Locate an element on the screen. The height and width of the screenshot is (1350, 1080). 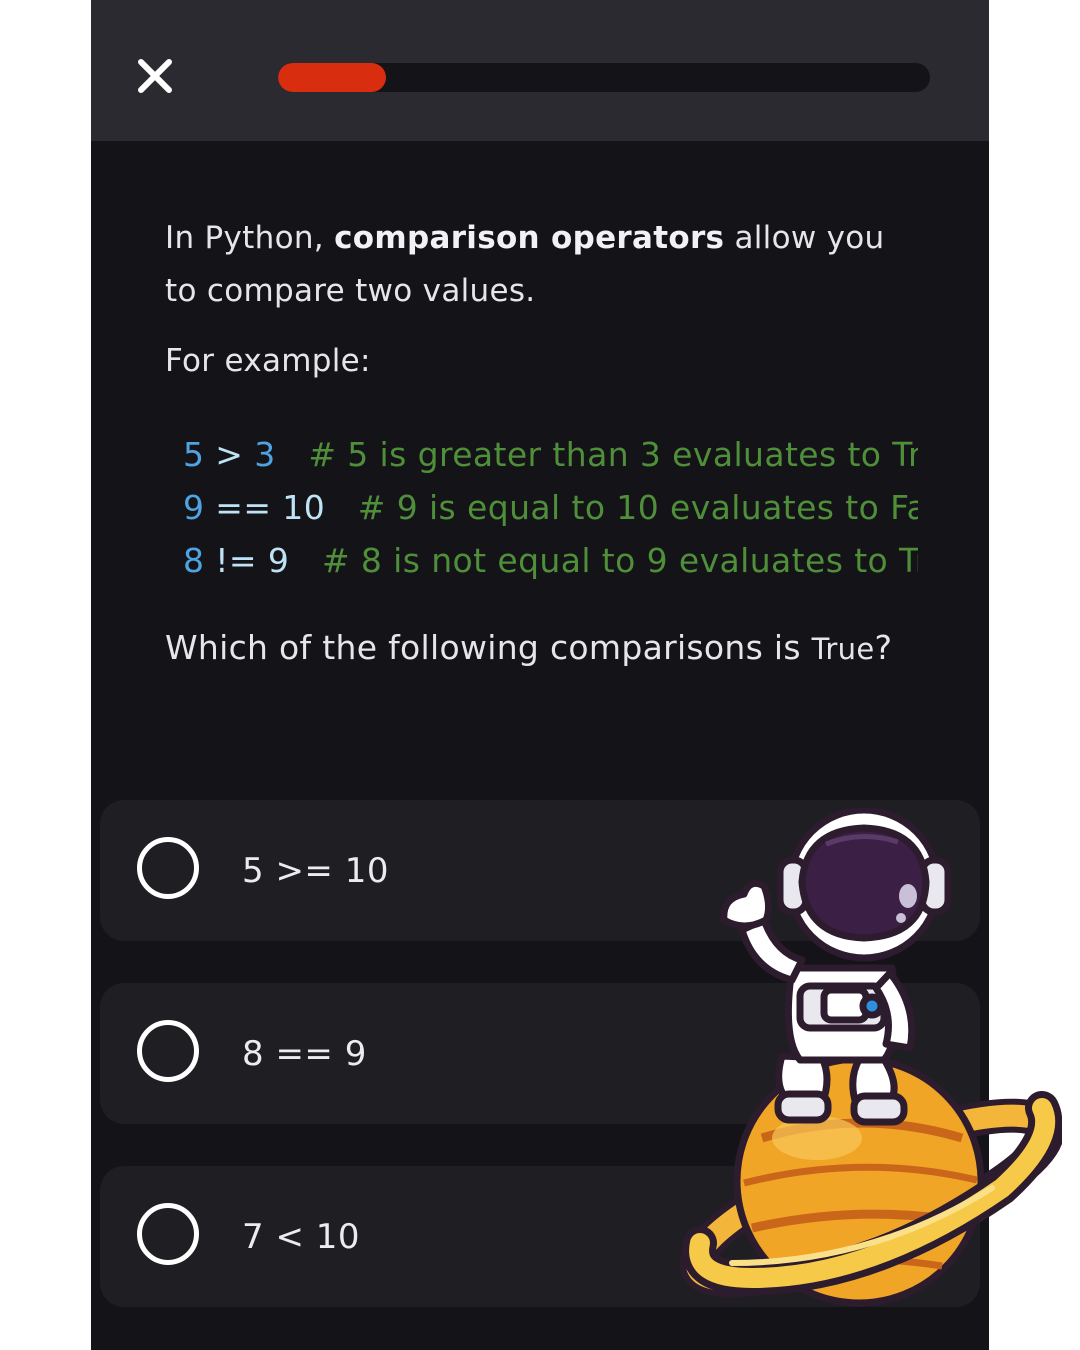
code-operator: > is located at coordinates (229, 454).